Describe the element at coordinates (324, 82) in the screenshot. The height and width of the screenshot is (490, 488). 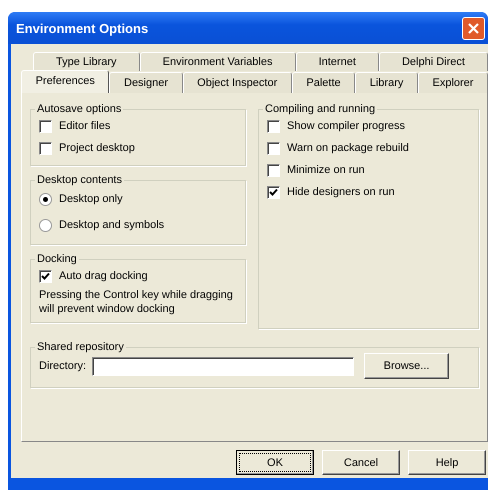
I see `tab: Palette` at that location.